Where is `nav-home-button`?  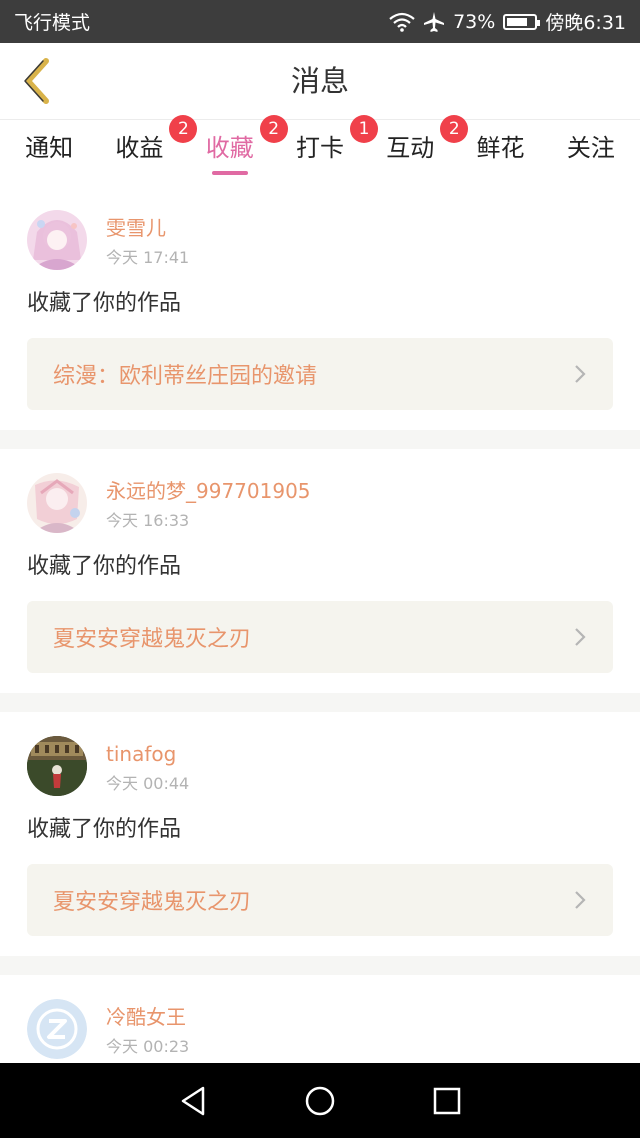 nav-home-button is located at coordinates (320, 1101).